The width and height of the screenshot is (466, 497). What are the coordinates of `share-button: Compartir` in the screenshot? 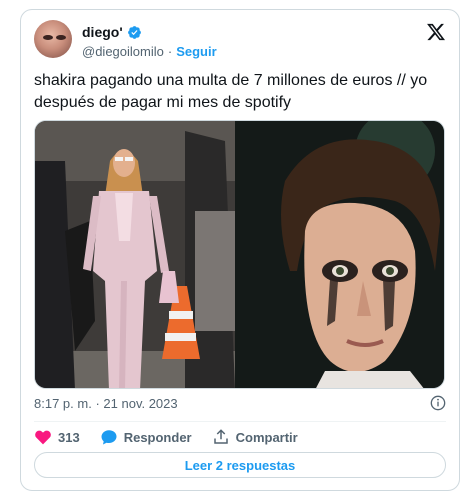 It's located at (255, 437).